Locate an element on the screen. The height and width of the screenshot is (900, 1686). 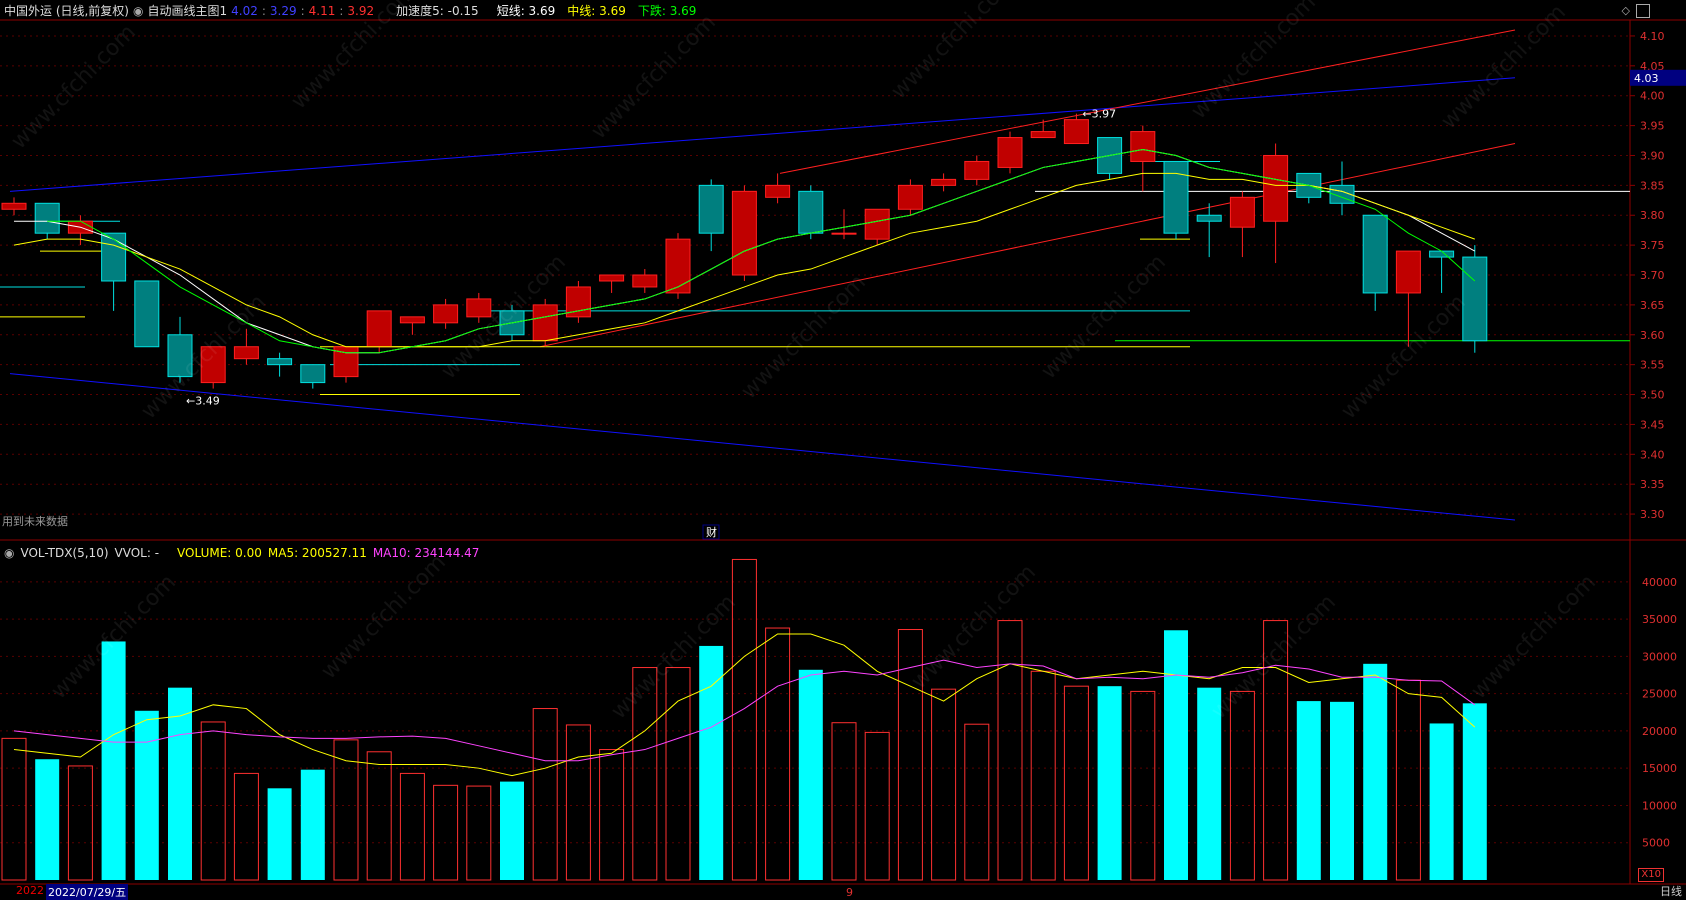
indicator-val3: 4.11 is located at coordinates (322, 11).